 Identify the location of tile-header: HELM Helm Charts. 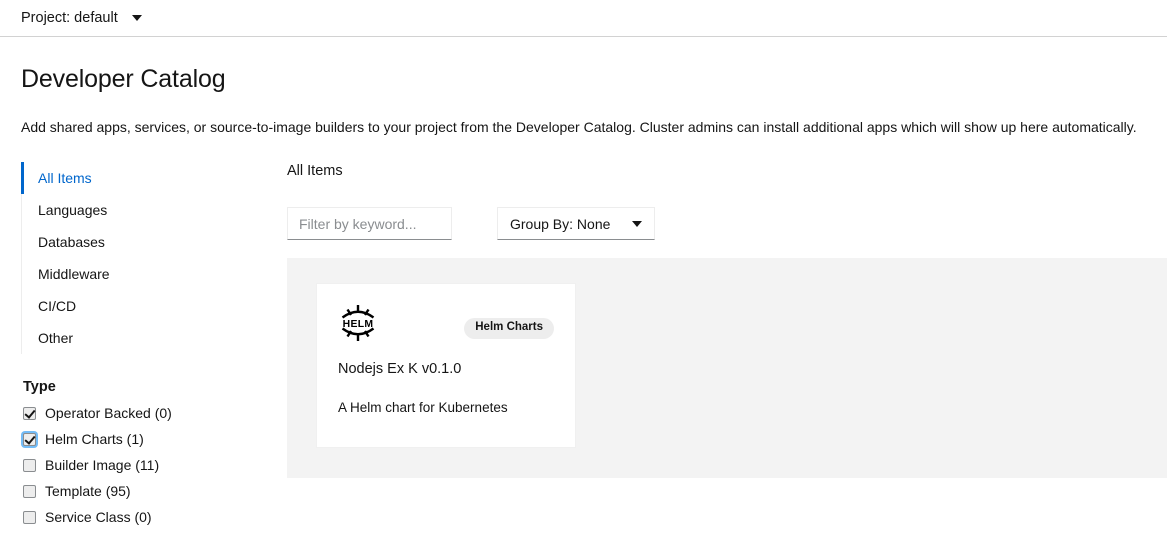
(446, 323).